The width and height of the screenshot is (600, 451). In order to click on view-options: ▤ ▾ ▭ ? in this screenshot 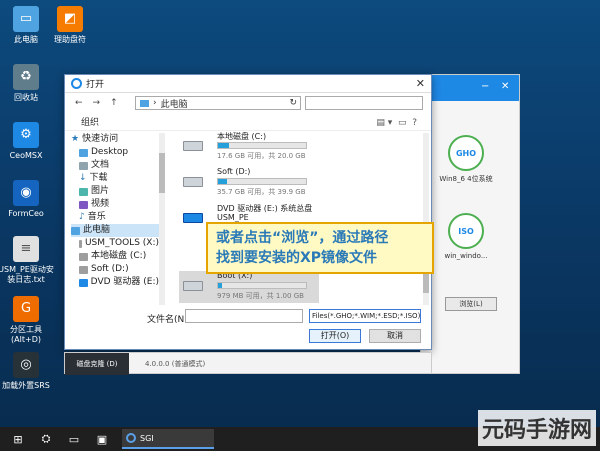, I will do `click(396, 123)`.